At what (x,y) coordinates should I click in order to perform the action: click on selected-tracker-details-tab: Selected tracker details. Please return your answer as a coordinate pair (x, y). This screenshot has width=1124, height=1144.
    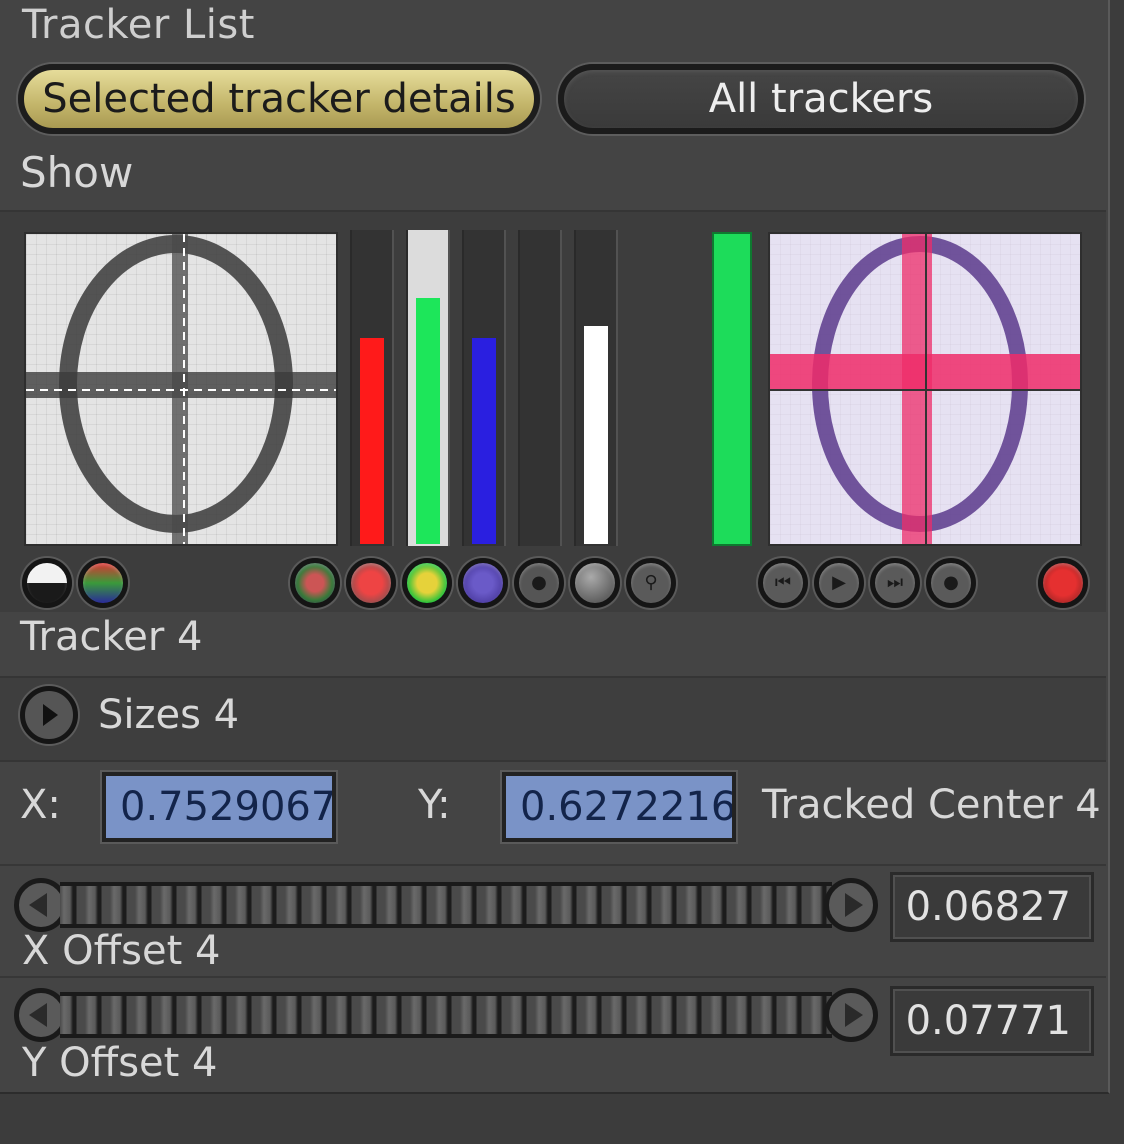
    Looking at the image, I should click on (279, 99).